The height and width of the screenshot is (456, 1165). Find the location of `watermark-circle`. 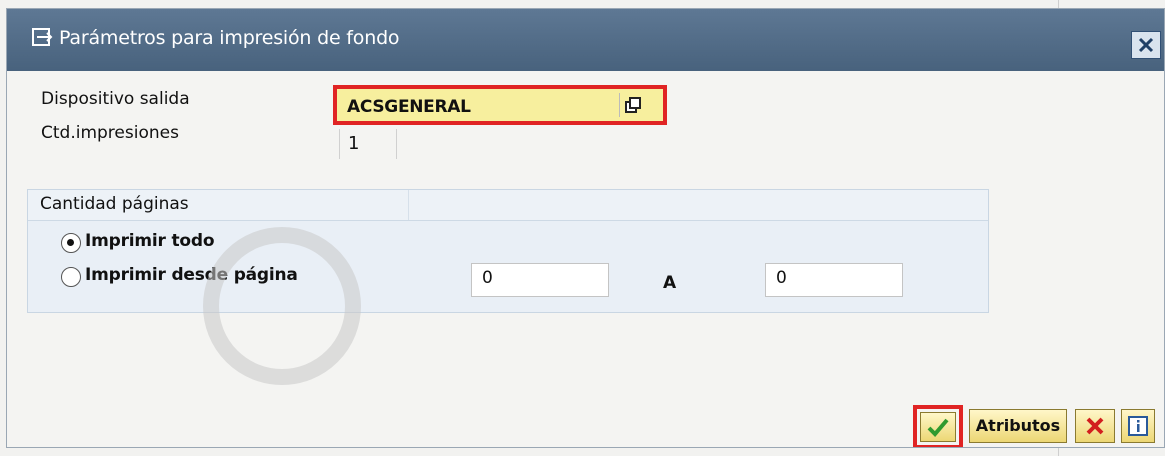

watermark-circle is located at coordinates (282, 306).